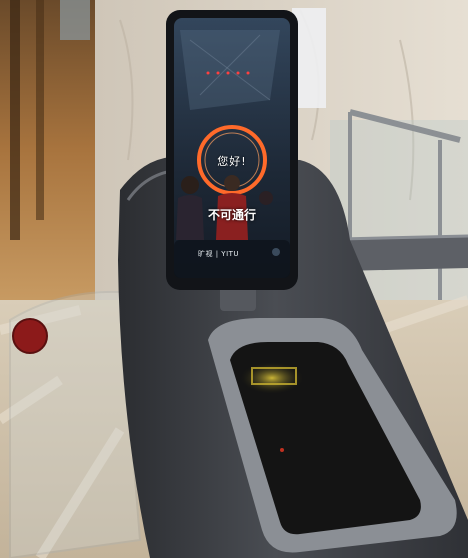 The height and width of the screenshot is (558, 468). What do you see at coordinates (30, 336) in the screenshot?
I see `red-indicator-light` at bounding box center [30, 336].